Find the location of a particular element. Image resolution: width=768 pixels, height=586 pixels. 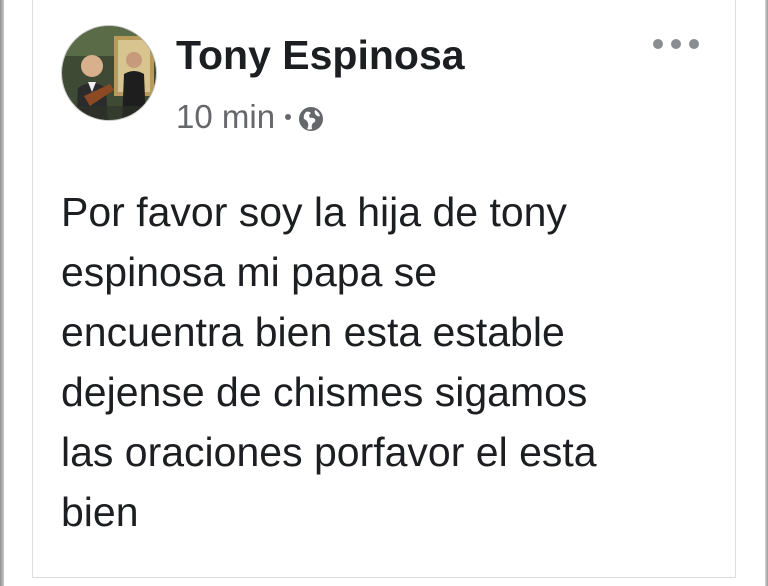

meta-separator-dot is located at coordinates (288, 117).